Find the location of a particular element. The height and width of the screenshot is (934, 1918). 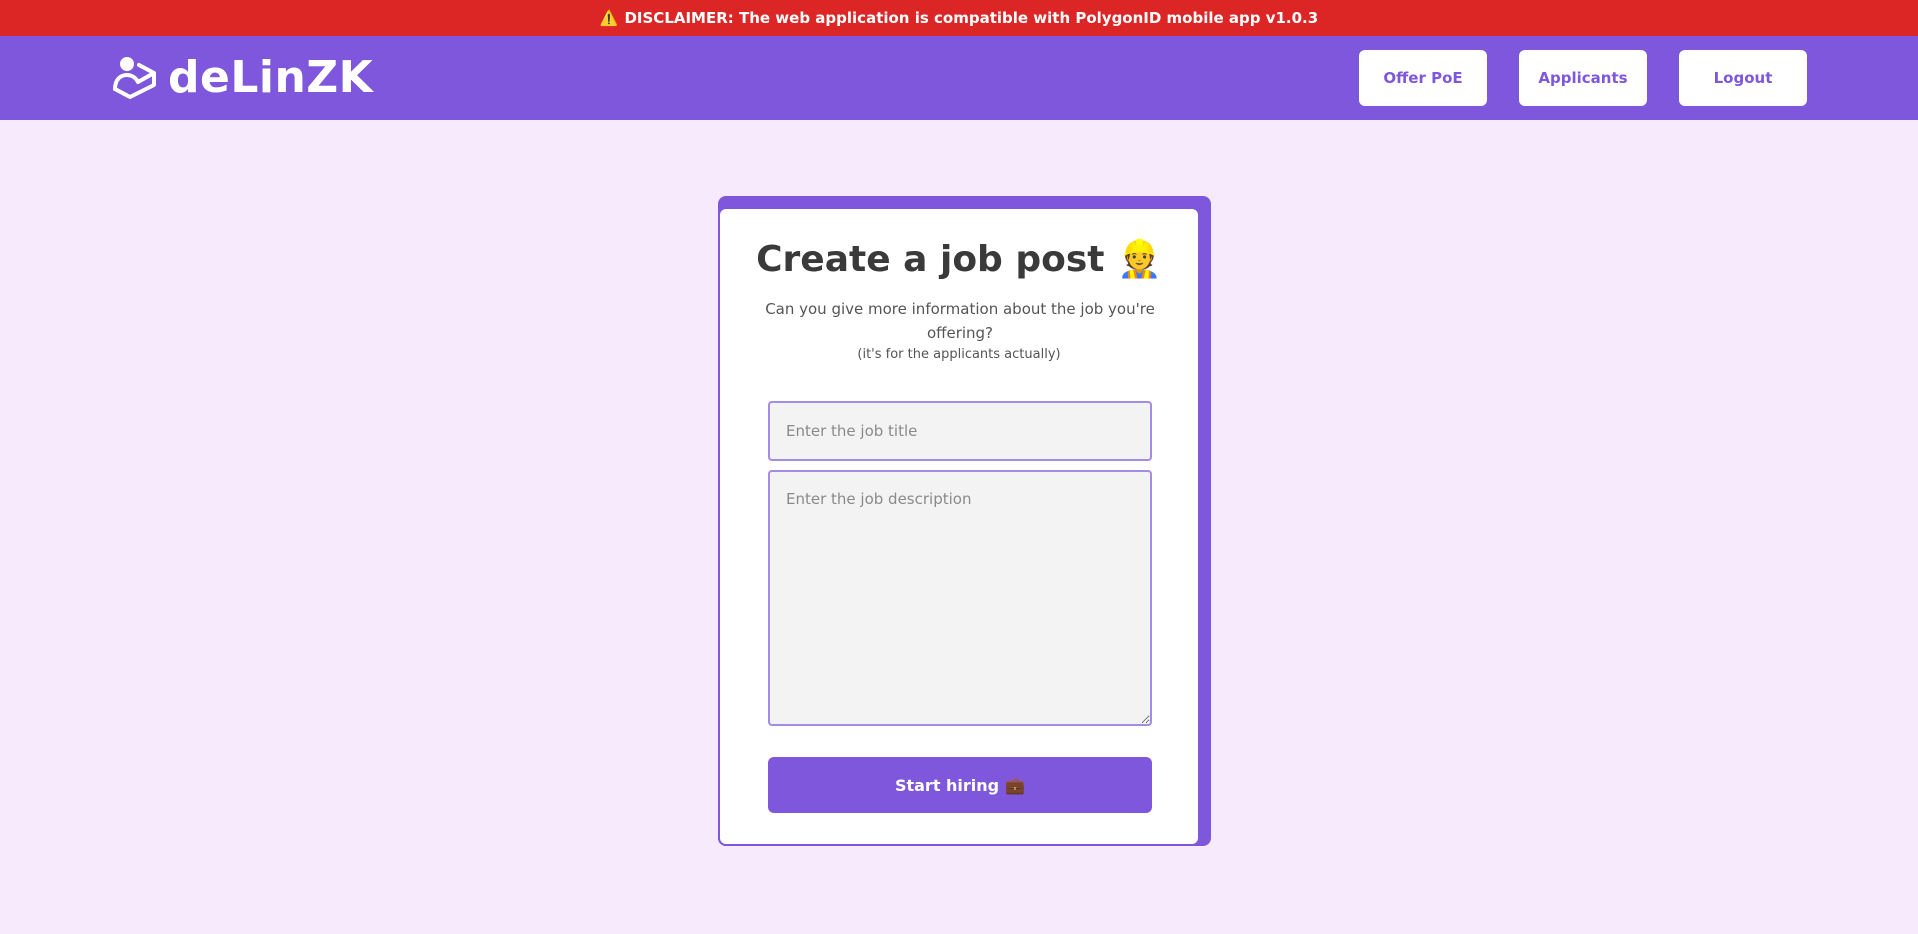

page-title: Create a job post 👷 is located at coordinates (959, 260).